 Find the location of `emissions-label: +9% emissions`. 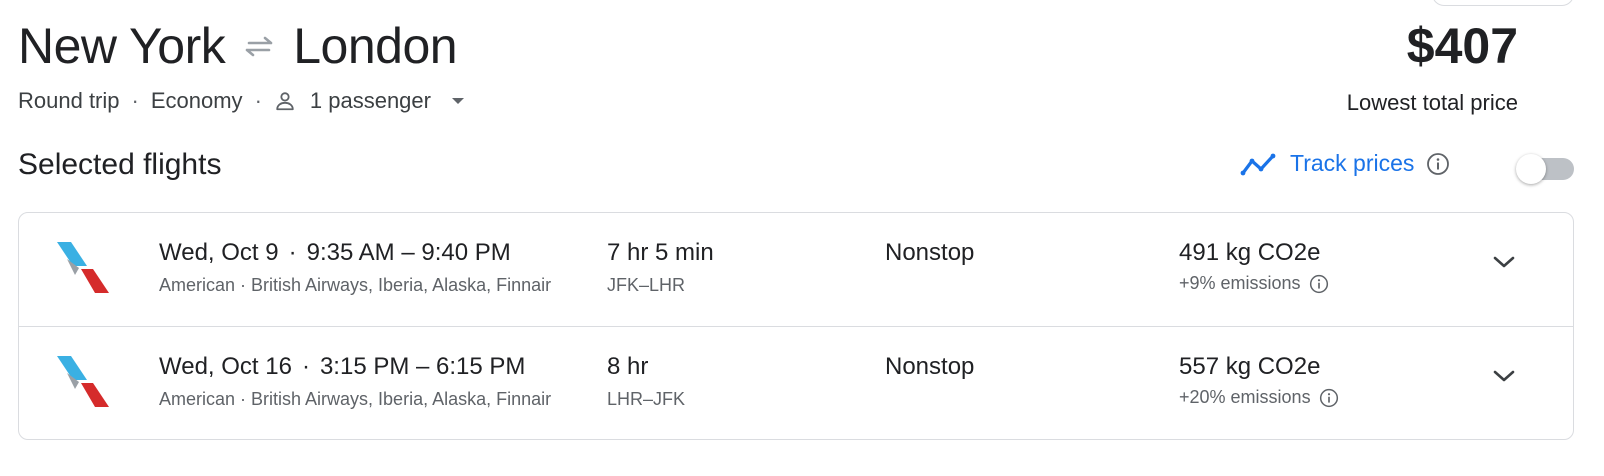

emissions-label: +9% emissions is located at coordinates (1240, 283).